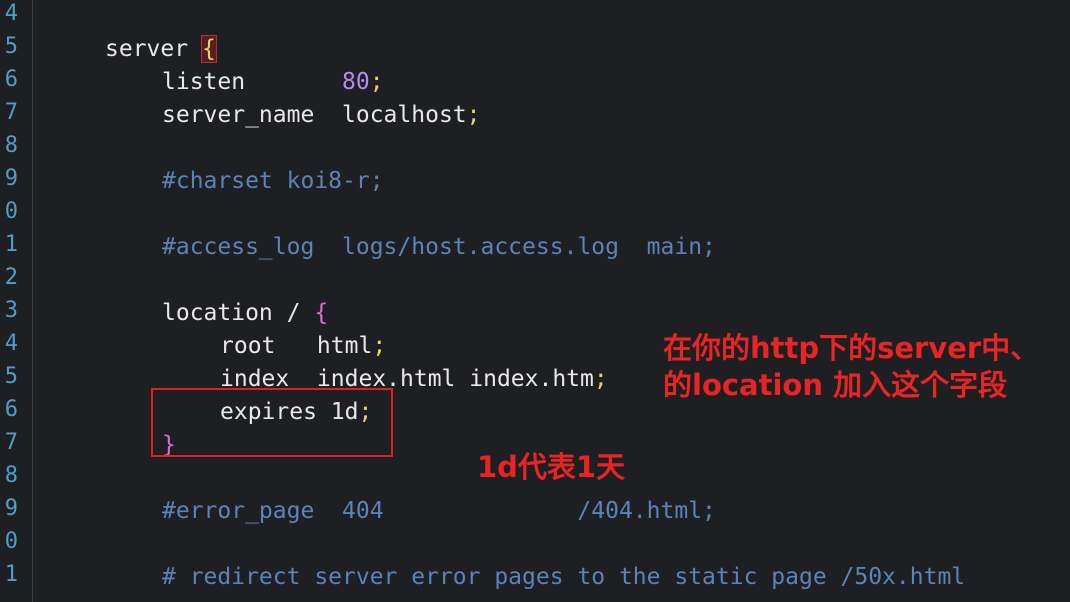 The width and height of the screenshot is (1070, 602). What do you see at coordinates (835, 385) in the screenshot?
I see `annotation-line-2: 的location 加入这个字段` at bounding box center [835, 385].